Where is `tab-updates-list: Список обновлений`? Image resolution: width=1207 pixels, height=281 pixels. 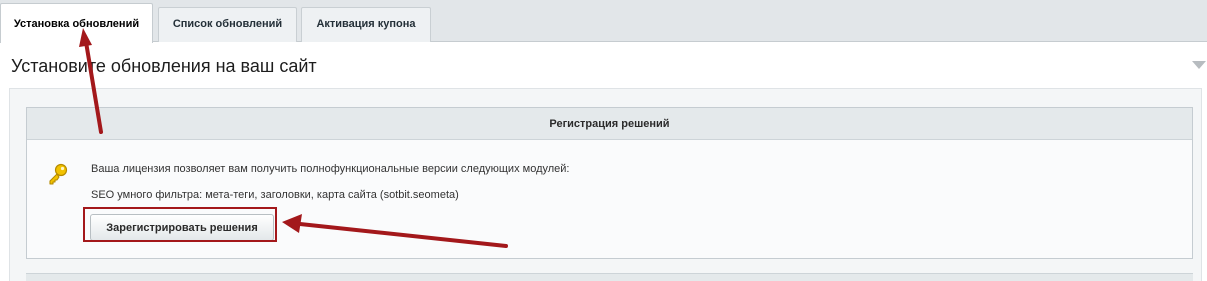 tab-updates-list: Список обновлений is located at coordinates (227, 24).